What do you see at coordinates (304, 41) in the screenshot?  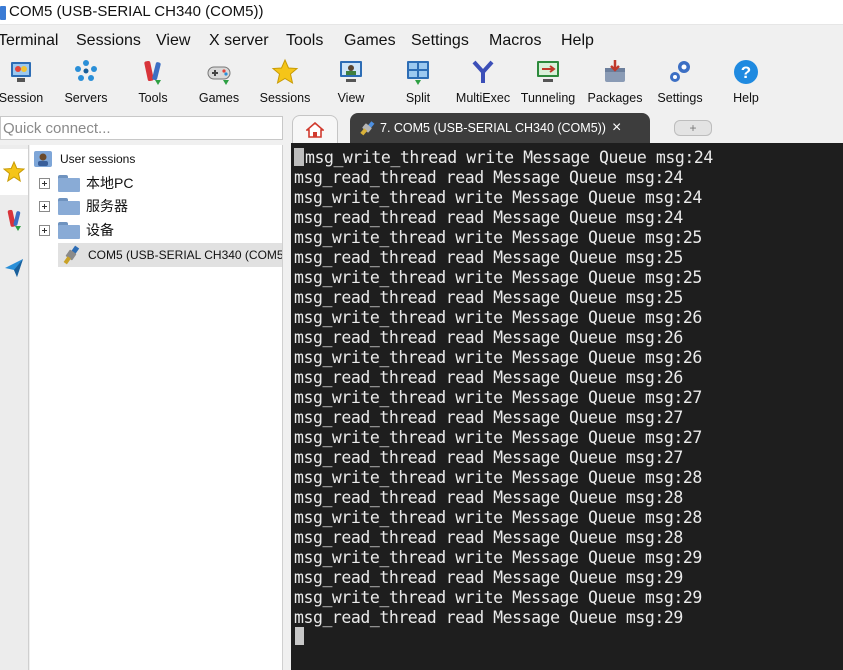 I see `menu-tools: Tools` at bounding box center [304, 41].